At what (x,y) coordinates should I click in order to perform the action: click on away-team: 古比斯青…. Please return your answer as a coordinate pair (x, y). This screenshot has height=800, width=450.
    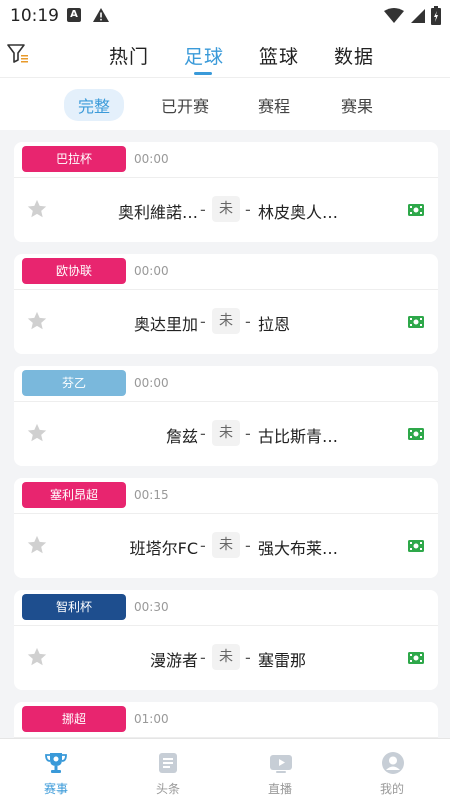
    Looking at the image, I should click on (298, 436).